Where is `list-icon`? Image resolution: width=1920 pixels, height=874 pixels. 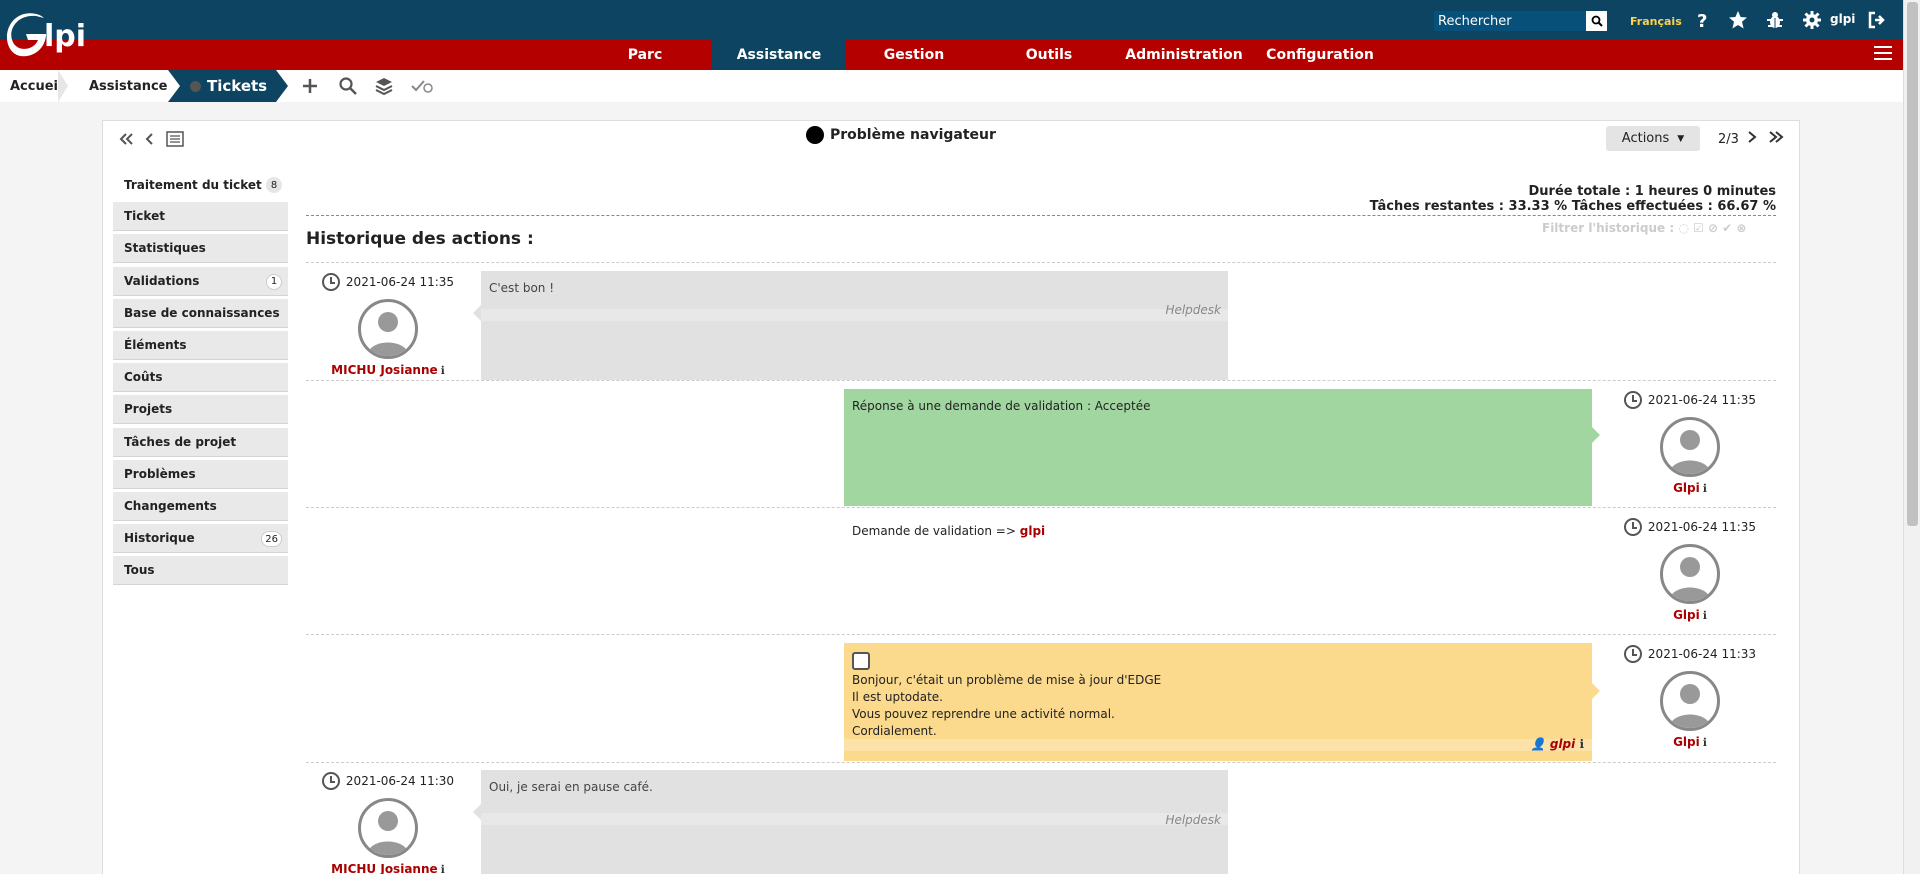
list-icon is located at coordinates (175, 139).